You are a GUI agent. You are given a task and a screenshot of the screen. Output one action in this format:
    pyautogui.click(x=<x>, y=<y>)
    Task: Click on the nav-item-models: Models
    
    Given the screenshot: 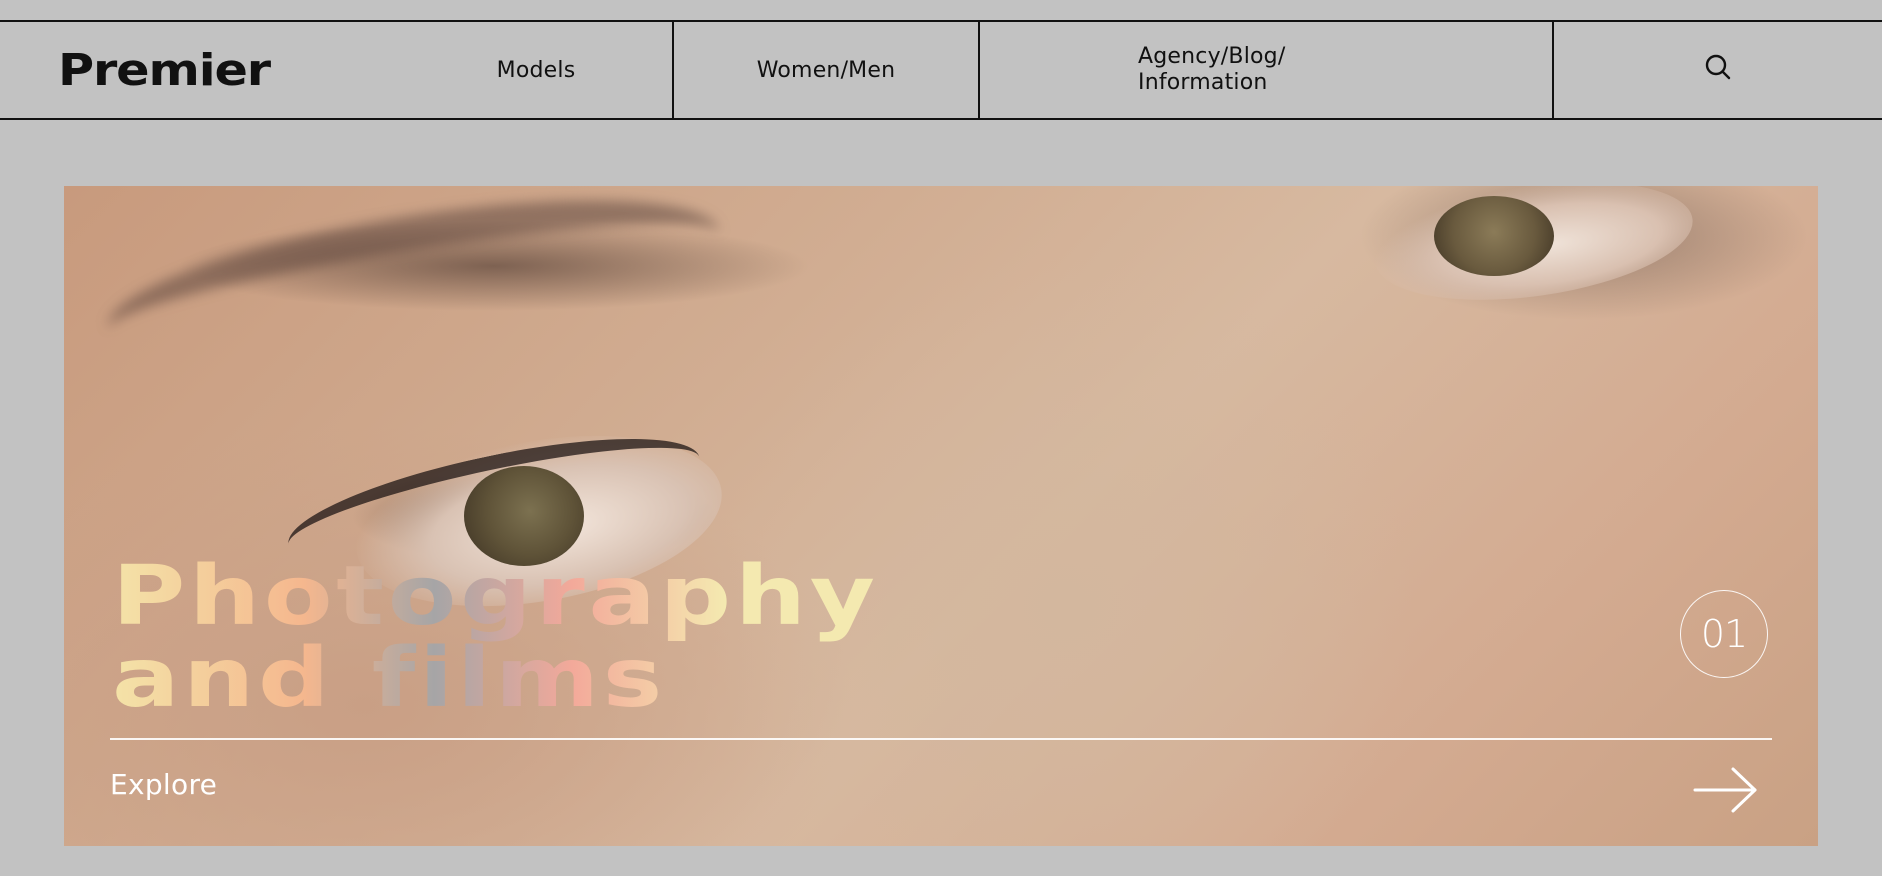 What is the action you would take?
    pyautogui.click(x=536, y=70)
    